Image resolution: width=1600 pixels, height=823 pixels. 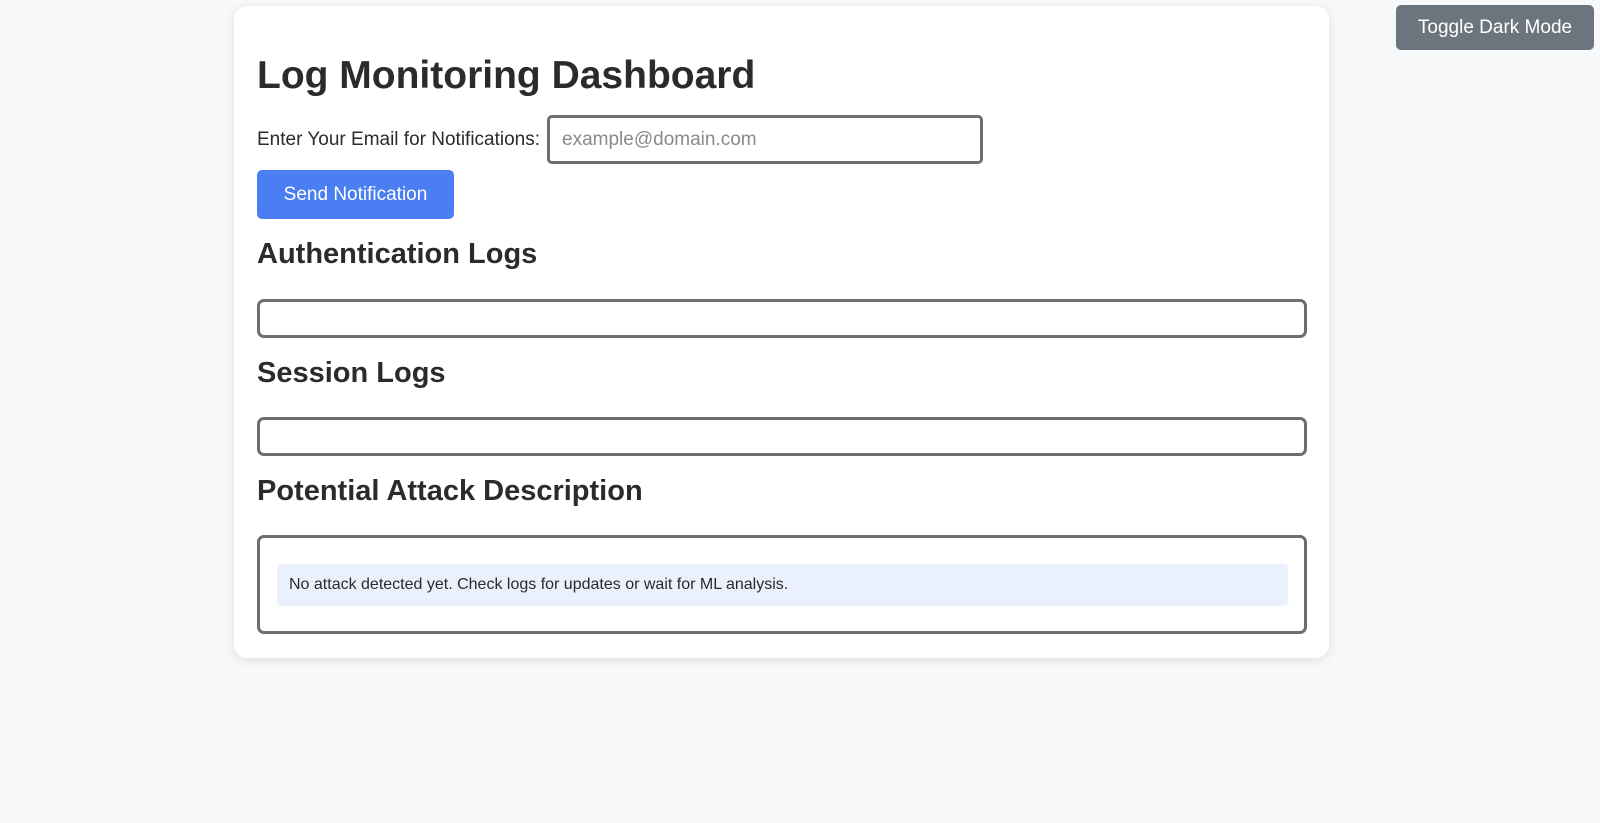 What do you see at coordinates (355, 194) in the screenshot?
I see `send-notification-button: Send Notification` at bounding box center [355, 194].